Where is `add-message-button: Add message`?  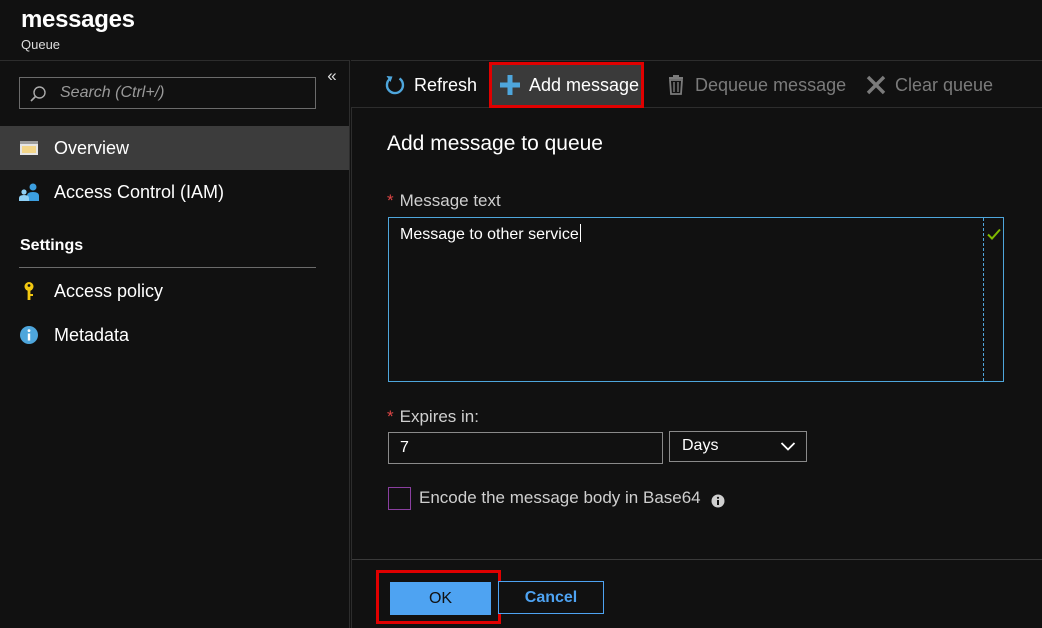 add-message-button: Add message is located at coordinates (566, 85).